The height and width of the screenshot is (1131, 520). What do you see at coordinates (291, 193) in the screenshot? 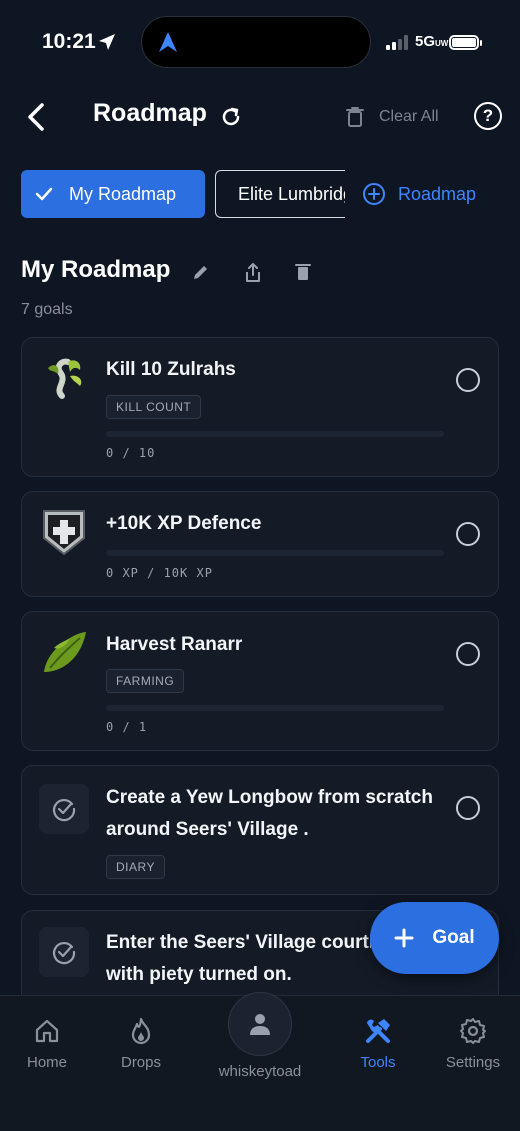
I see `tab-label: Elite Lumbridge` at bounding box center [291, 193].